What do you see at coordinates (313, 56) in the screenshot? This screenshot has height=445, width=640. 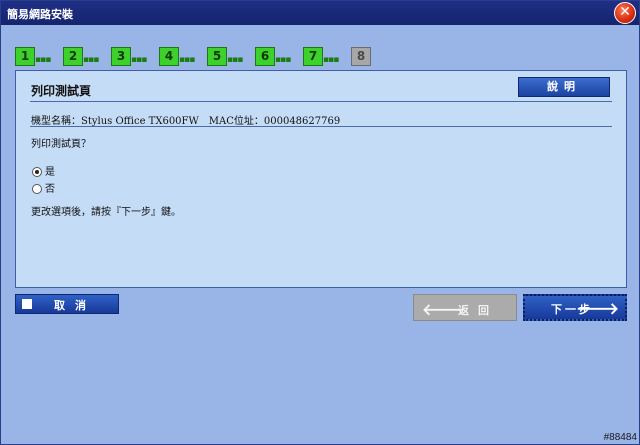 I see `step-number: 7` at bounding box center [313, 56].